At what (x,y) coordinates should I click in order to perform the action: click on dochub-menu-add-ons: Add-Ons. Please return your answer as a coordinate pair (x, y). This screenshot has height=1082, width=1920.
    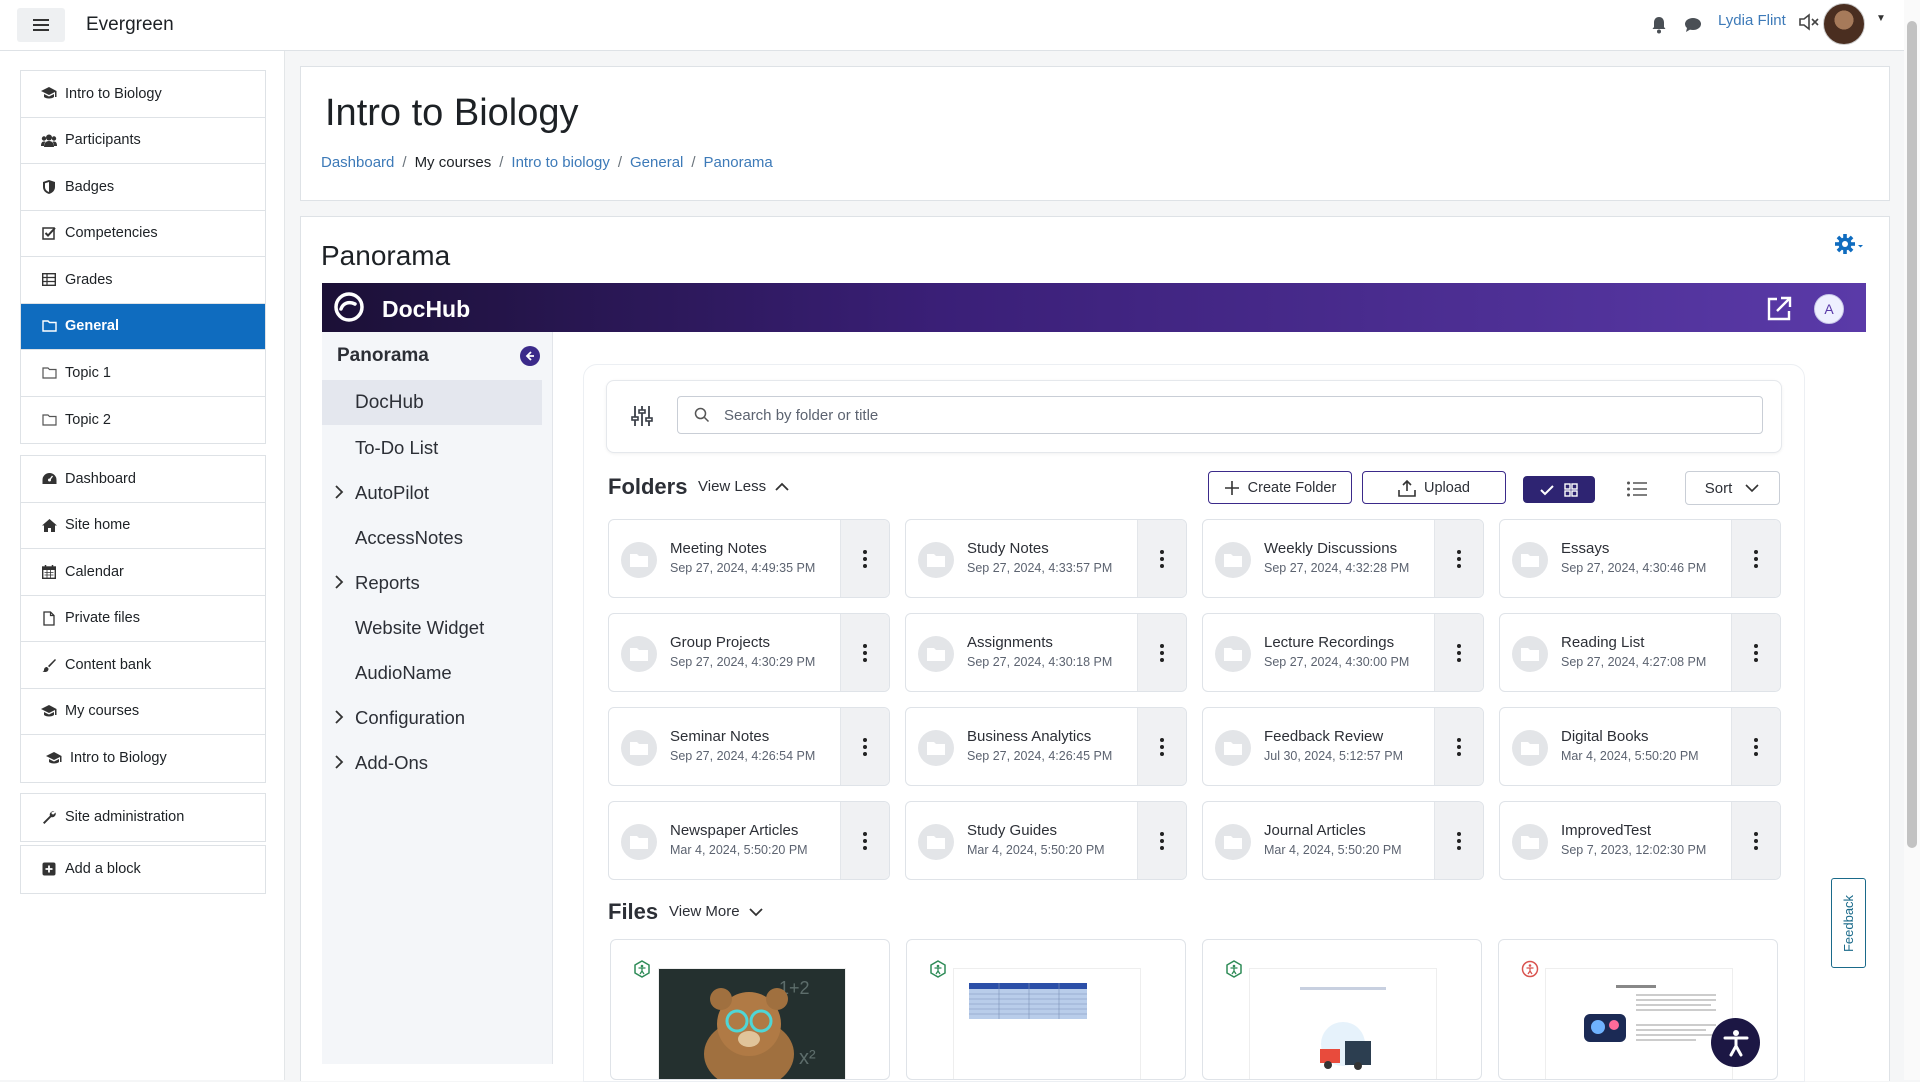
    Looking at the image, I should click on (432, 762).